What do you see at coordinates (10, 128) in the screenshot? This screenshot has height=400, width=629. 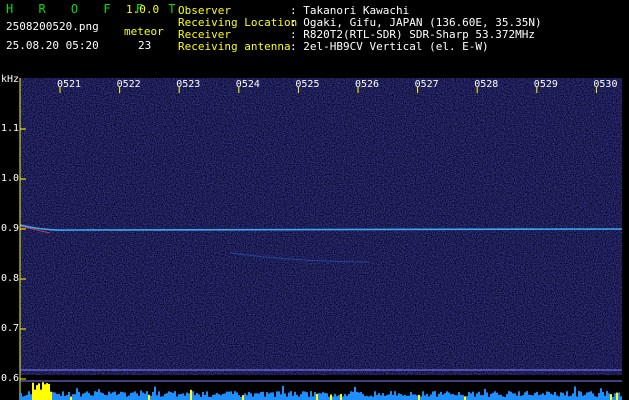 I see `y-tick-label: 1.1` at bounding box center [10, 128].